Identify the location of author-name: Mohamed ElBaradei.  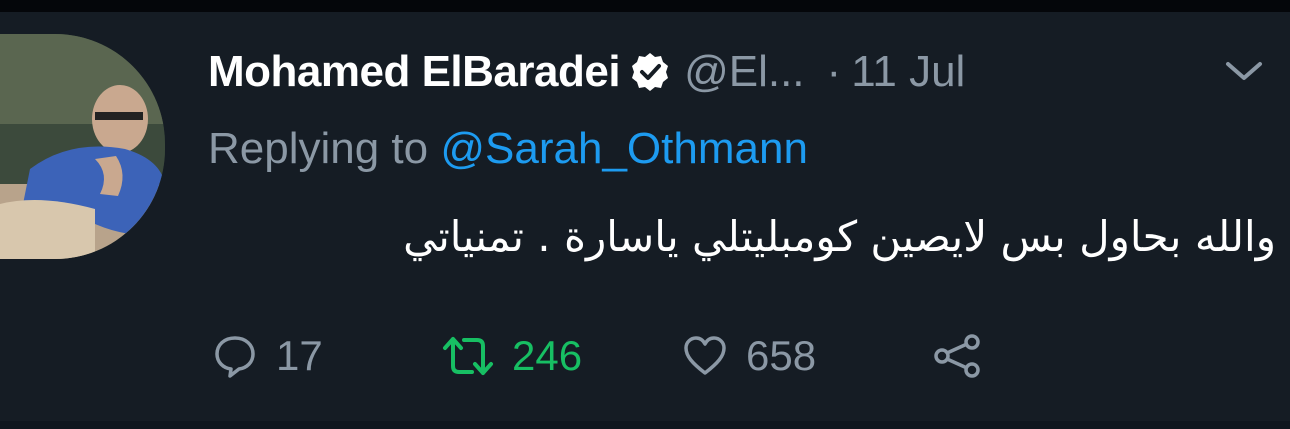
(414, 72).